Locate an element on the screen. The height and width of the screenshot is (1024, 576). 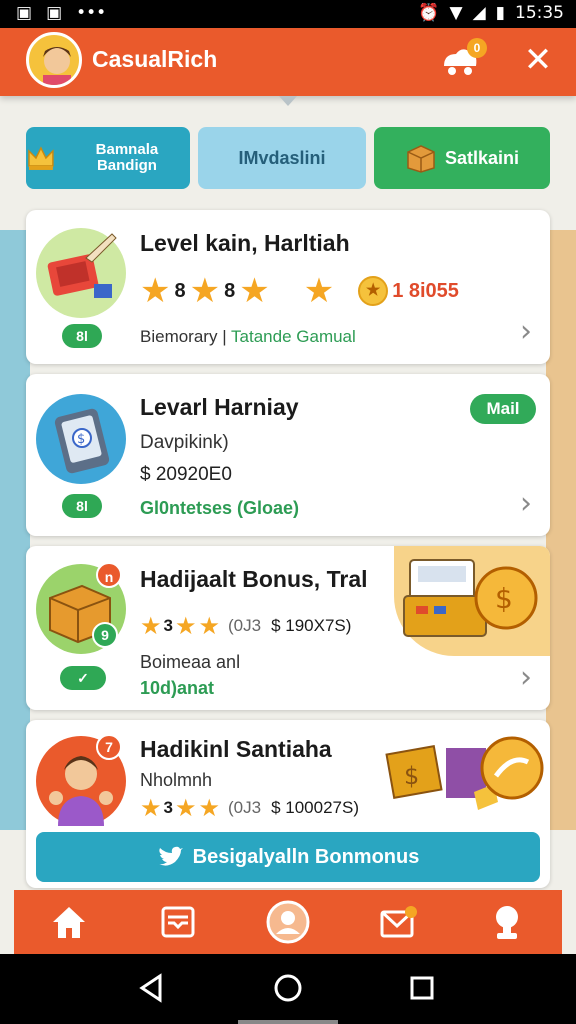
card-subtitle: Biemorary | Tatande Gamual is located at coordinates (248, 336).